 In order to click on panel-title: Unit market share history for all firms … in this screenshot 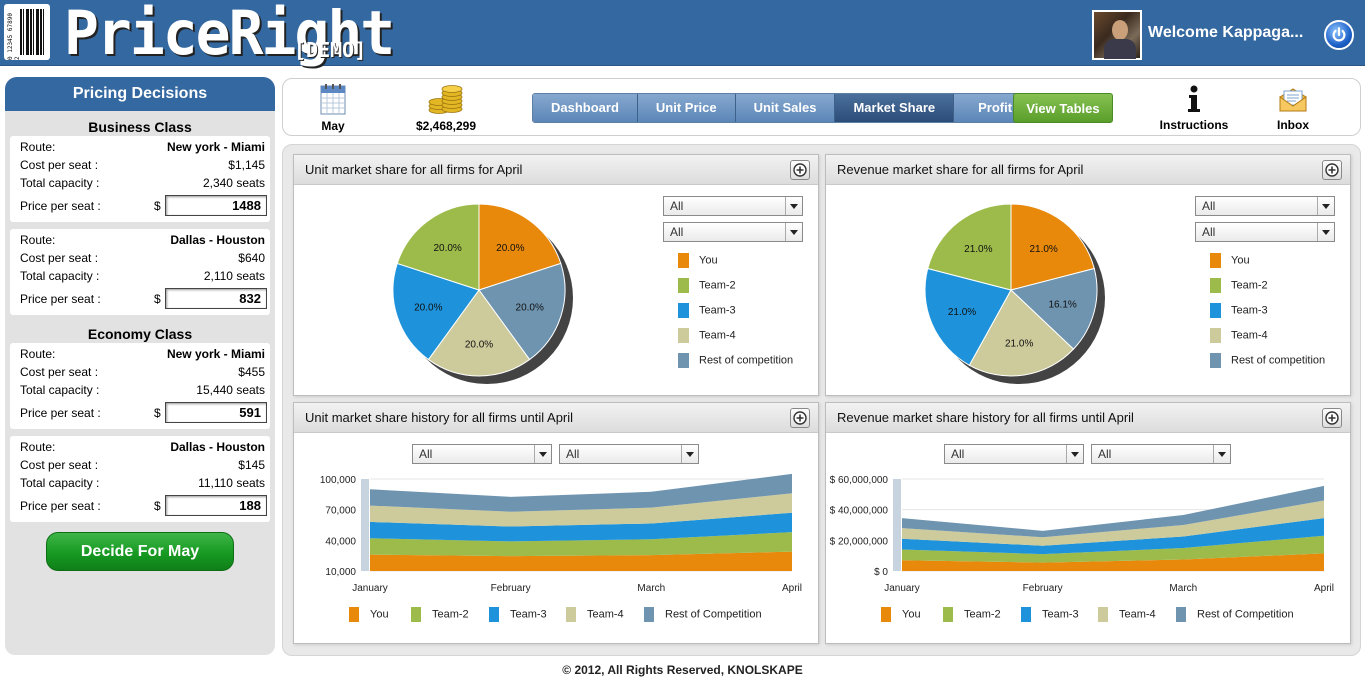, I will do `click(556, 418)`.